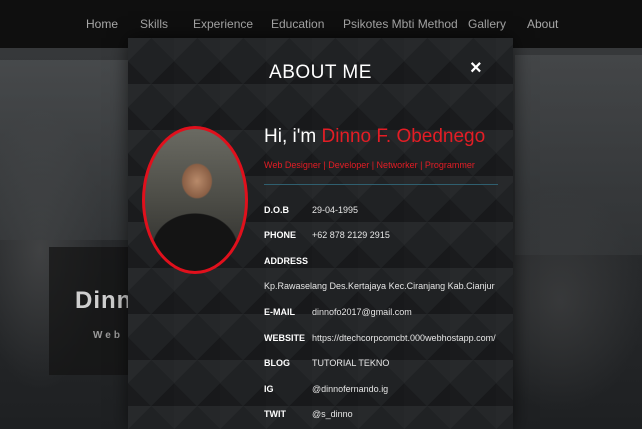 The height and width of the screenshot is (429, 642). Describe the element at coordinates (335, 210) in the screenshot. I see `field-dob-value: 29-04-1995` at that location.